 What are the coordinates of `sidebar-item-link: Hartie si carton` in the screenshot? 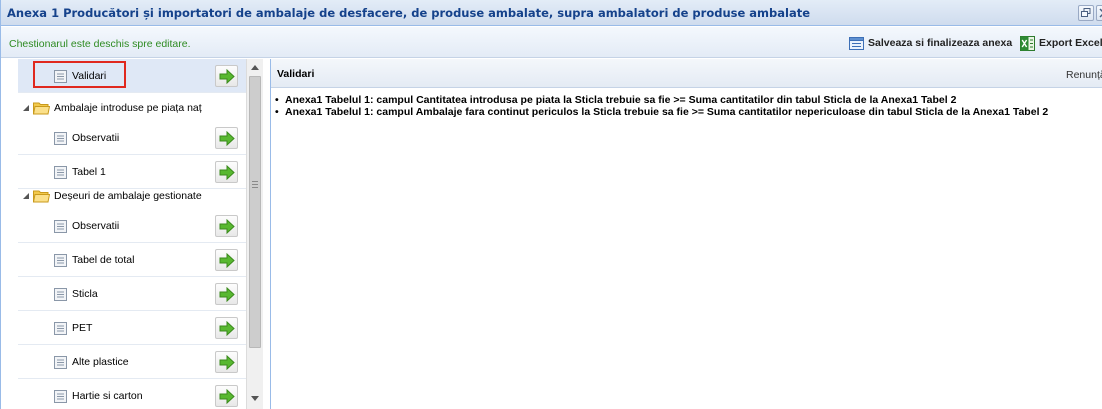 It's located at (98, 396).